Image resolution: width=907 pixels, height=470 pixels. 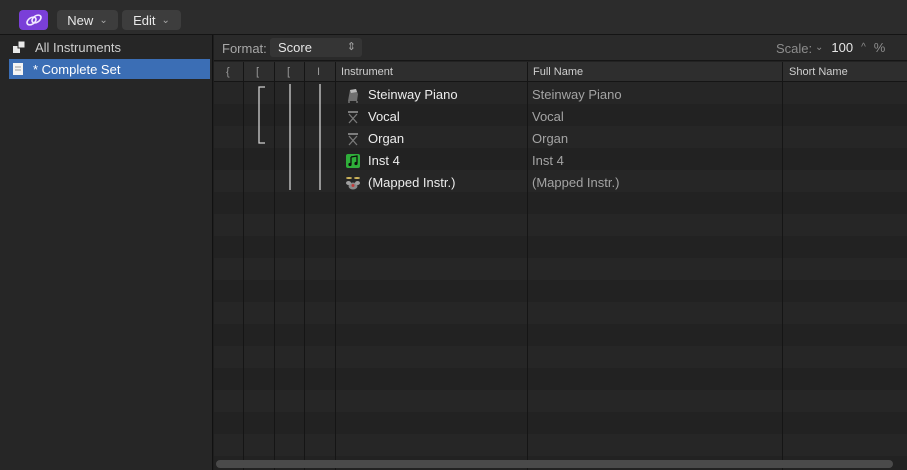 What do you see at coordinates (77, 69) in the screenshot?
I see `sidebar-item-label: * Complete Set` at bounding box center [77, 69].